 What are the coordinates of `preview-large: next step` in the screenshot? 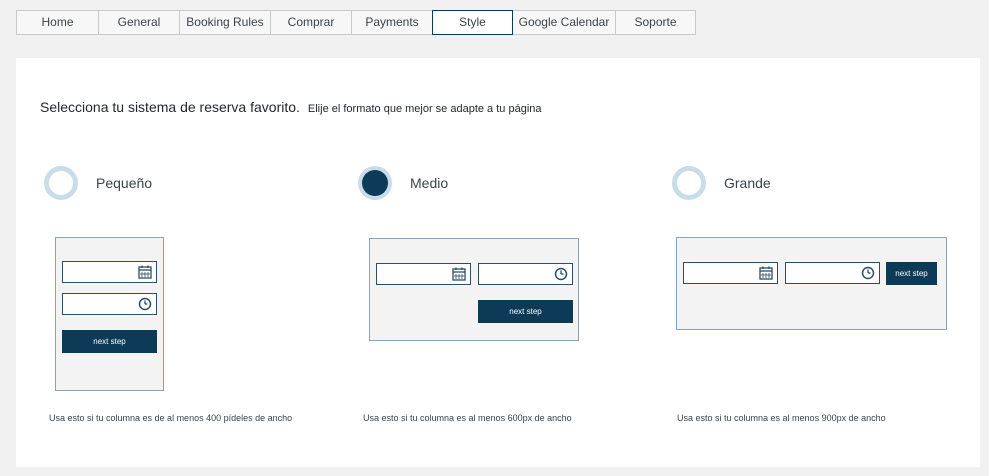 It's located at (811, 283).